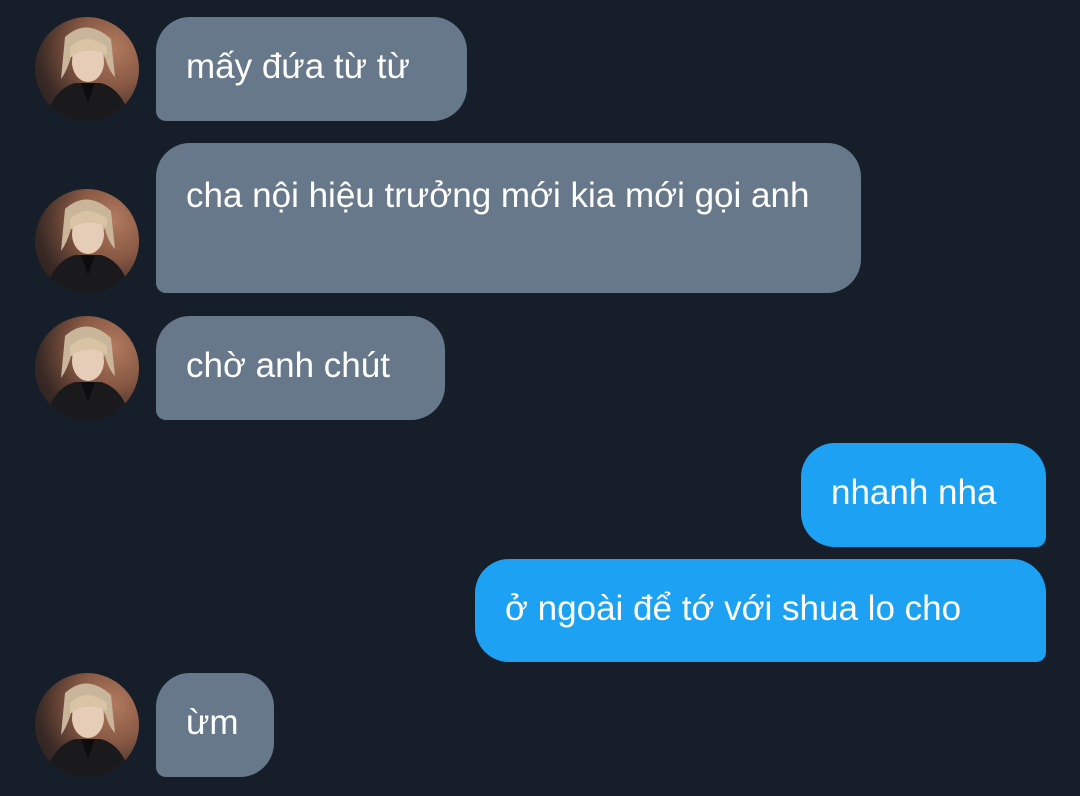 The height and width of the screenshot is (796, 1080). Describe the element at coordinates (212, 722) in the screenshot. I see `message-text: ừm` at that location.